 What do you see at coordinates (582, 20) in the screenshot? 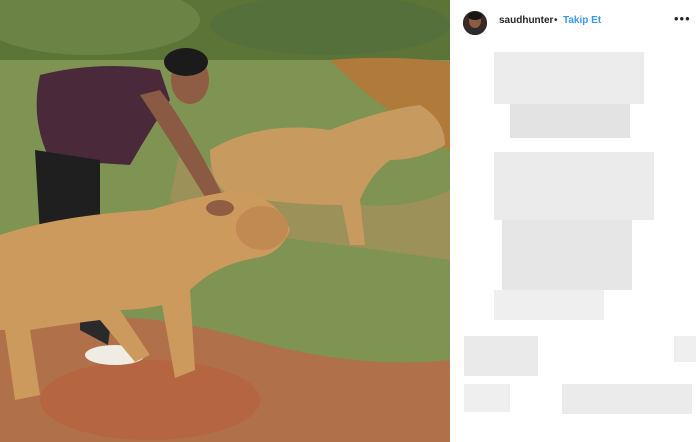
I see `follow-button: Takip Et` at bounding box center [582, 20].